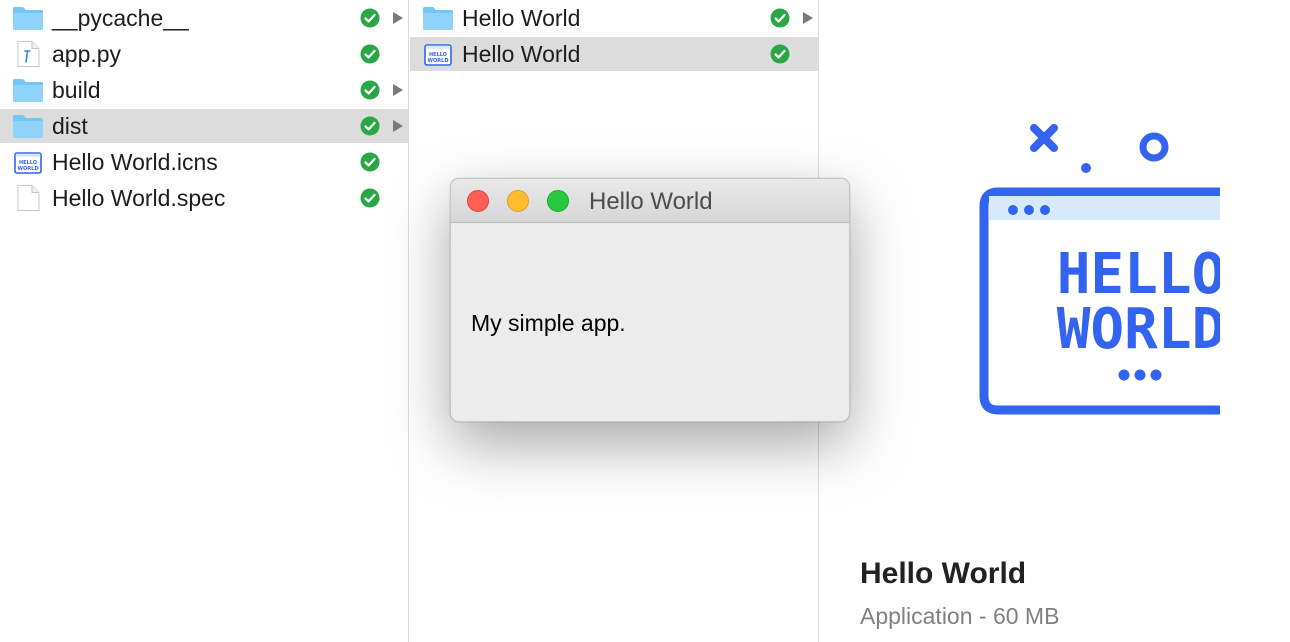 This screenshot has height=642, width=1290. I want to click on minimize-button, so click(518, 201).